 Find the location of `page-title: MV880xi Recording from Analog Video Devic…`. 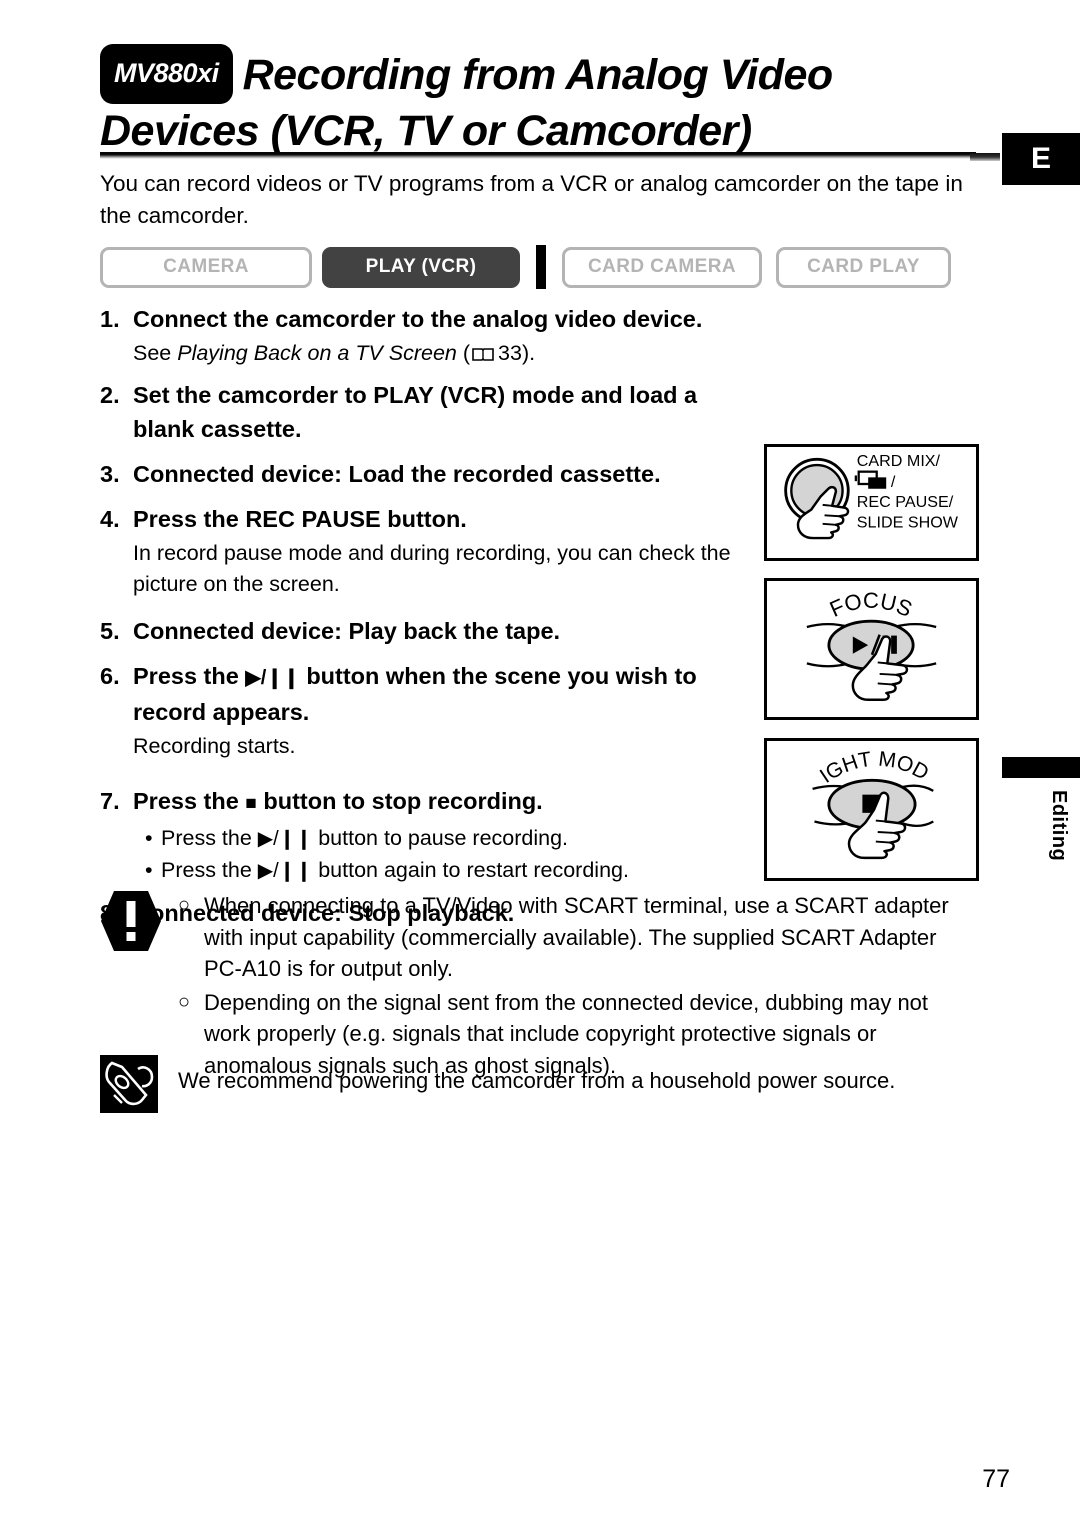

page-title: MV880xi Recording from Analog Video Devic… is located at coordinates (540, 101).